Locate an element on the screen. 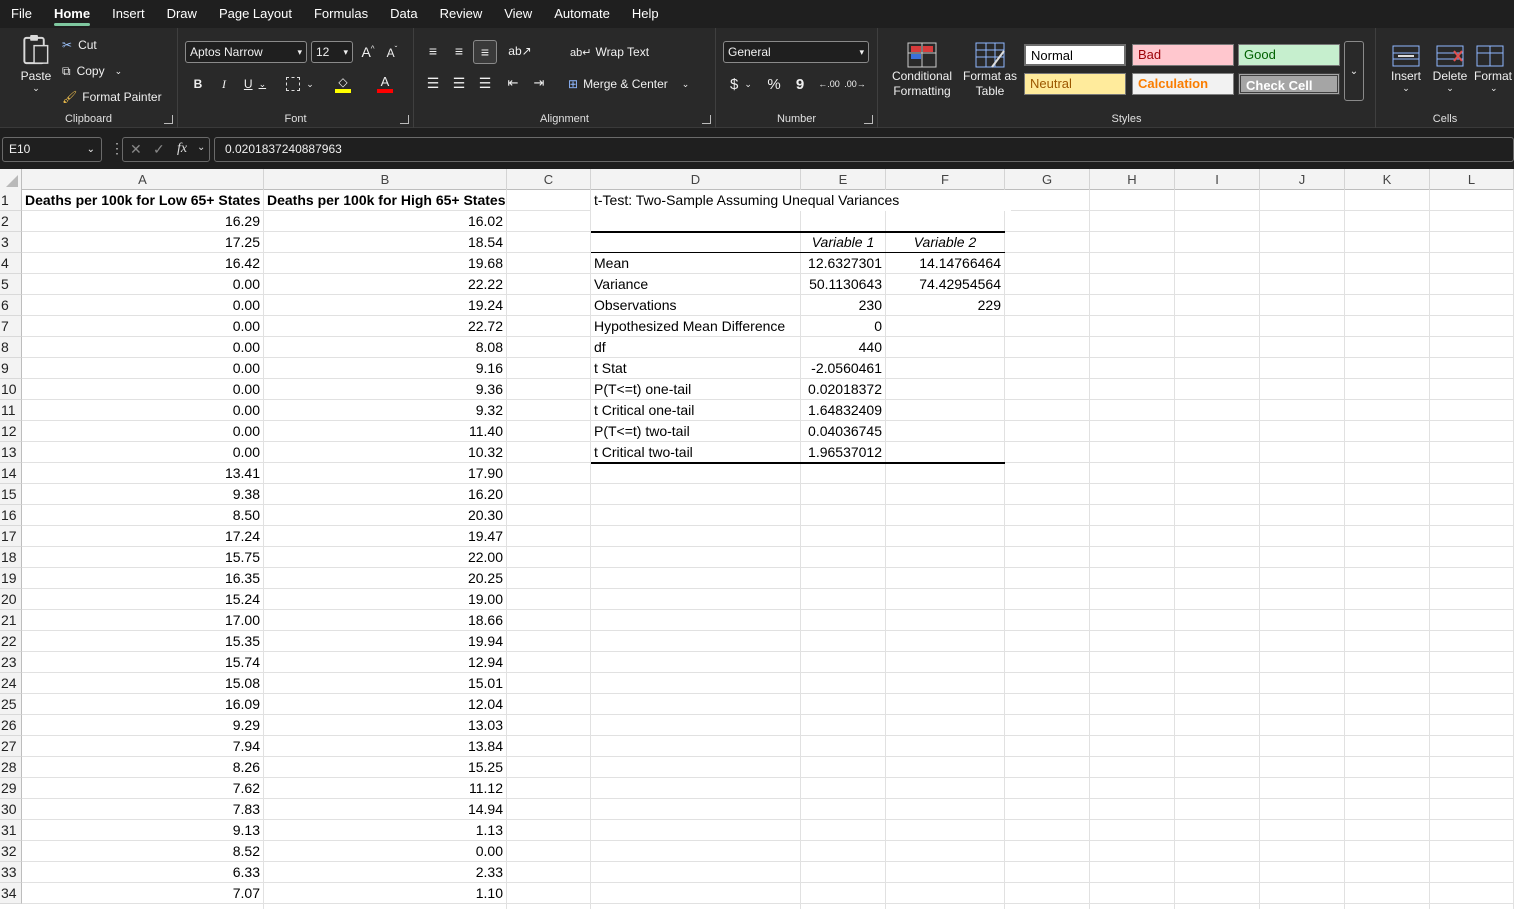 Image resolution: width=1514 pixels, height=909 pixels. style-neutral: Neutral is located at coordinates (1075, 84).